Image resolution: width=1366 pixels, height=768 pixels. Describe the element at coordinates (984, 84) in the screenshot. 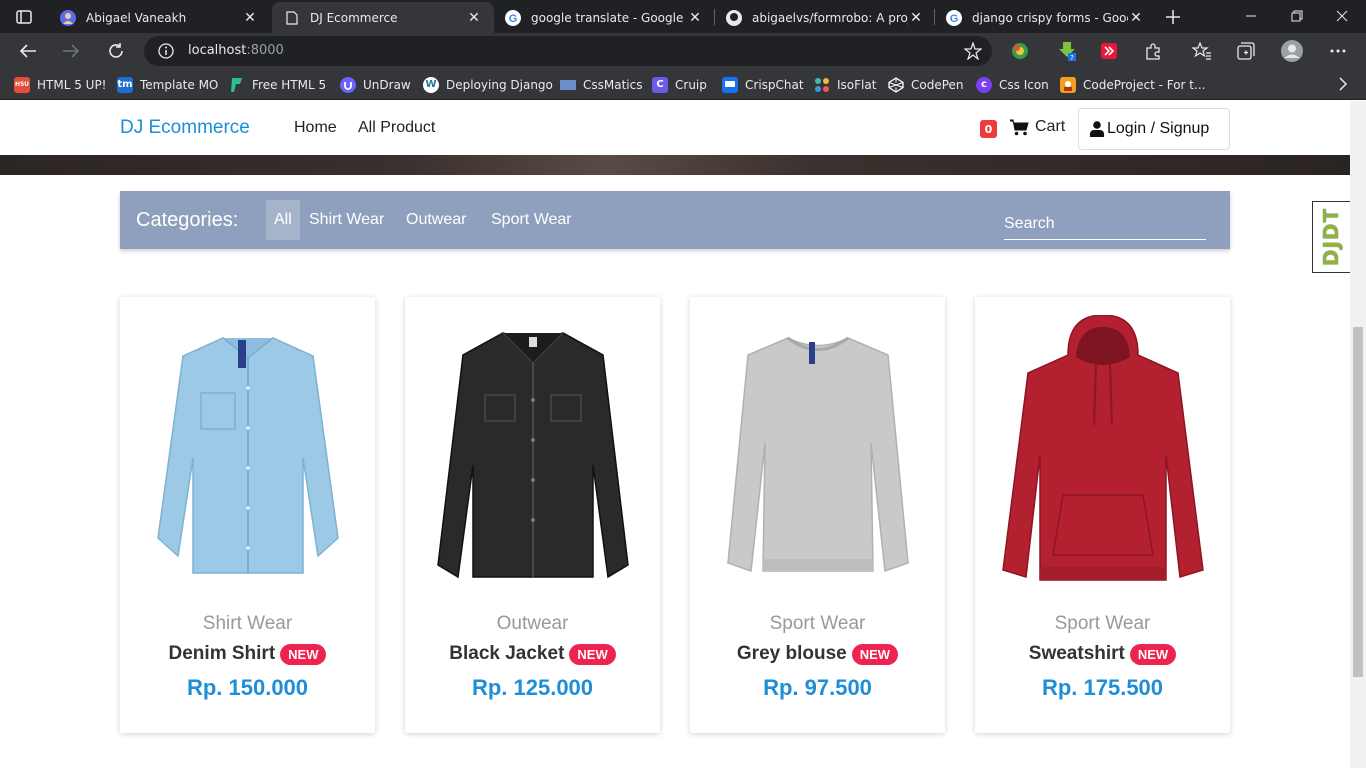

I see `cssicon-icon: c` at that location.